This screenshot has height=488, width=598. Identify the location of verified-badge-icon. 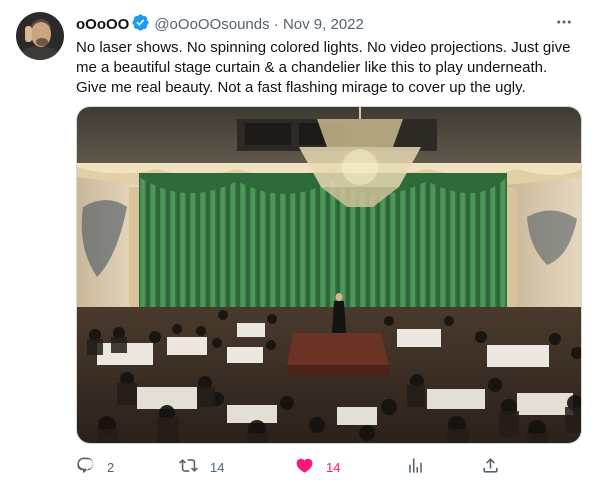
(140, 25).